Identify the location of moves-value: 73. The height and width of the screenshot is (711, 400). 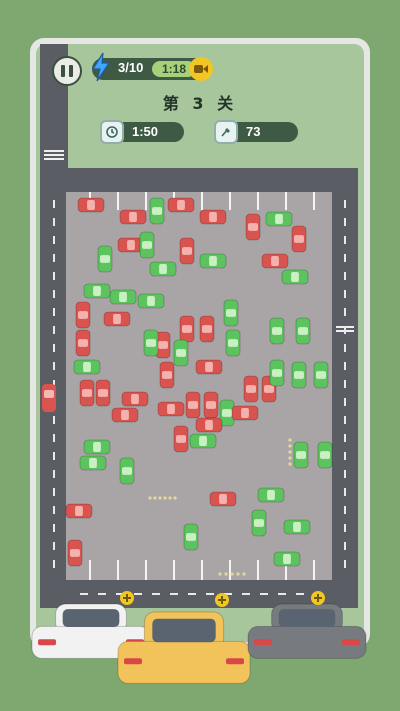
(253, 131).